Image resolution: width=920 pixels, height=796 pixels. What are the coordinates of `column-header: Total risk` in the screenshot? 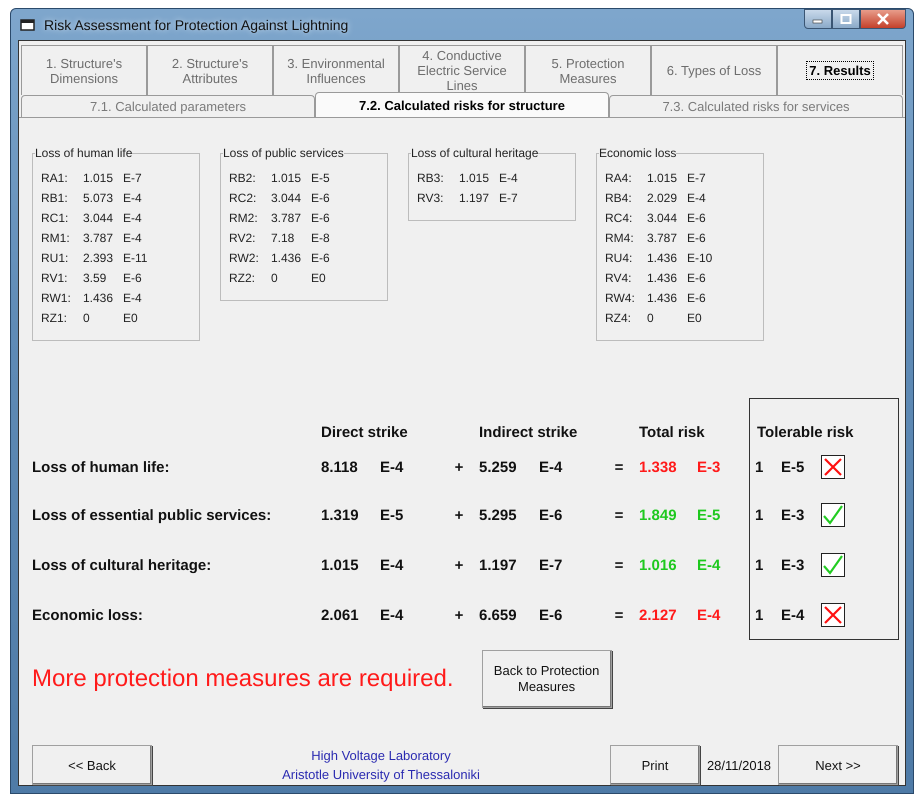 It's located at (672, 433).